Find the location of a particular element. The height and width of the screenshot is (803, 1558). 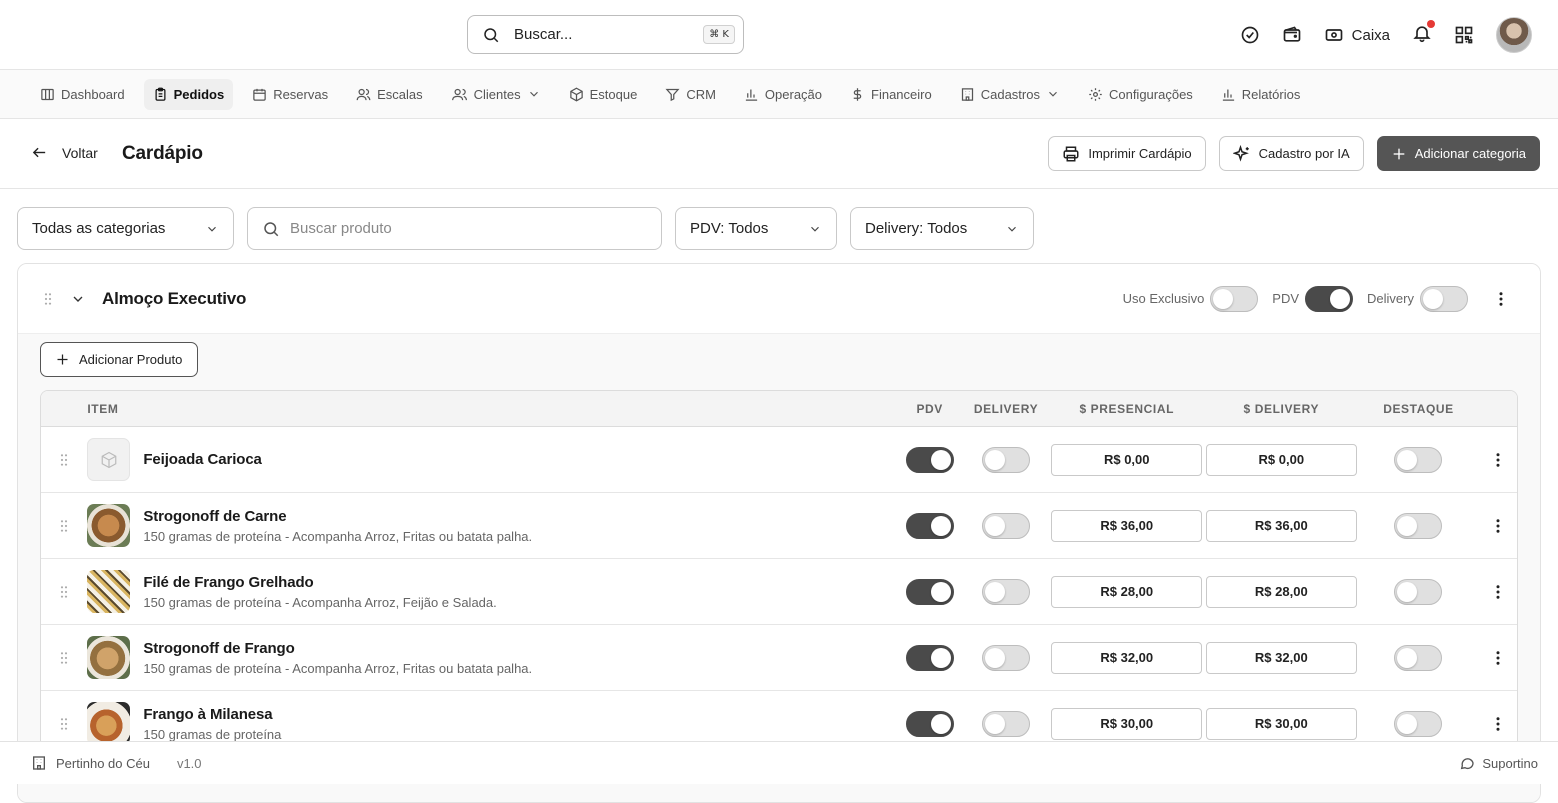

nav-item-financeiro: Financeiro is located at coordinates (891, 94).